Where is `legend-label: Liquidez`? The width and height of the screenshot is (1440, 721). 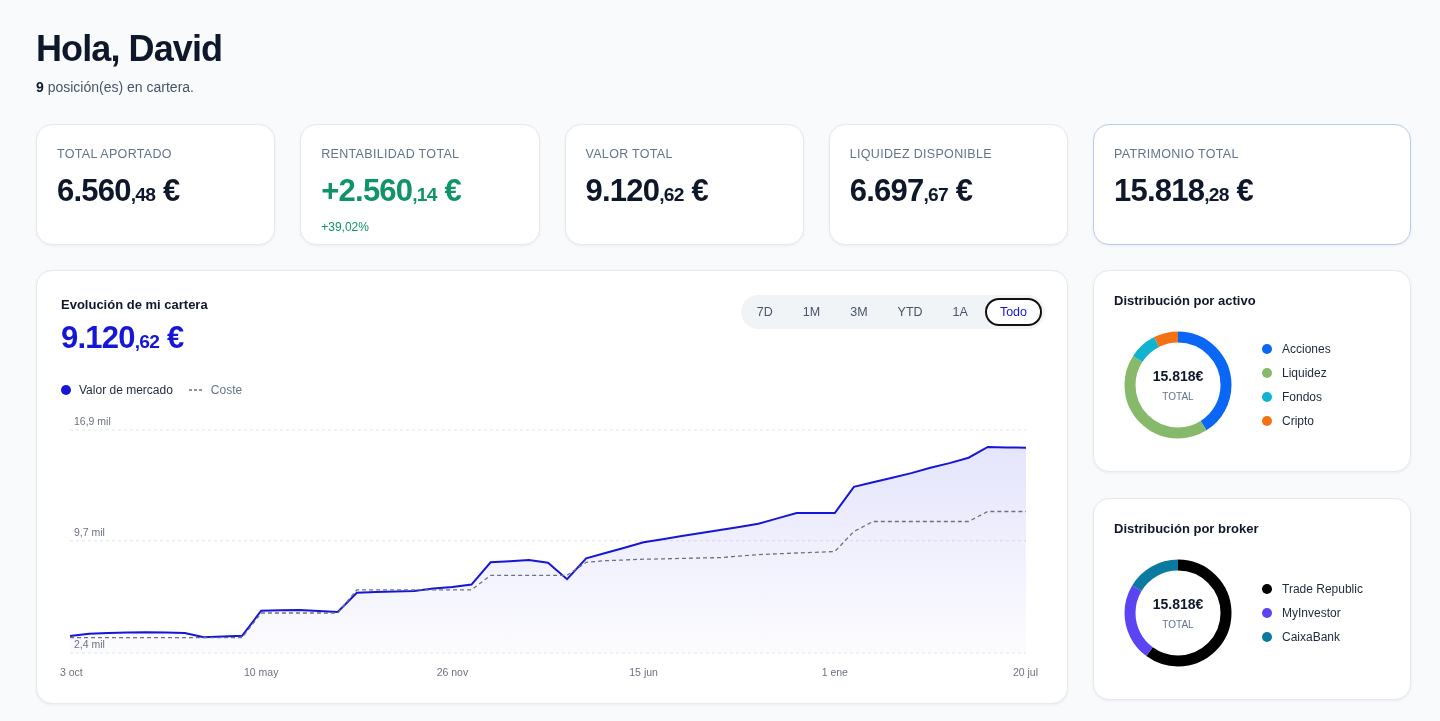
legend-label: Liquidez is located at coordinates (1304, 373).